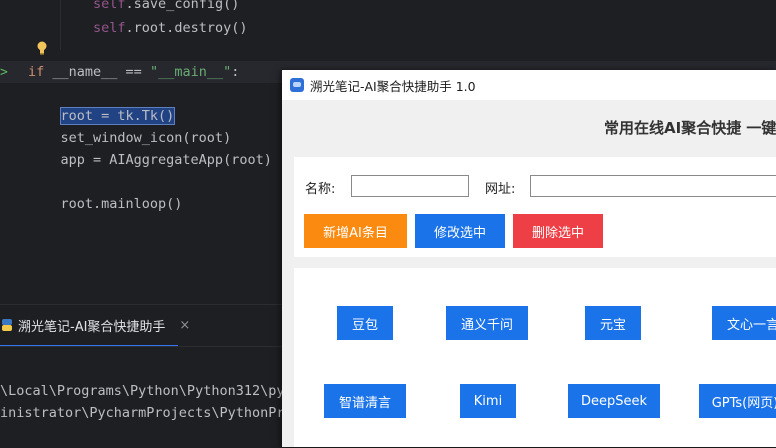 Image resolution: width=776 pixels, height=448 pixels. Describe the element at coordinates (5, 73) in the screenshot. I see `run-arrow-icon: >` at that location.